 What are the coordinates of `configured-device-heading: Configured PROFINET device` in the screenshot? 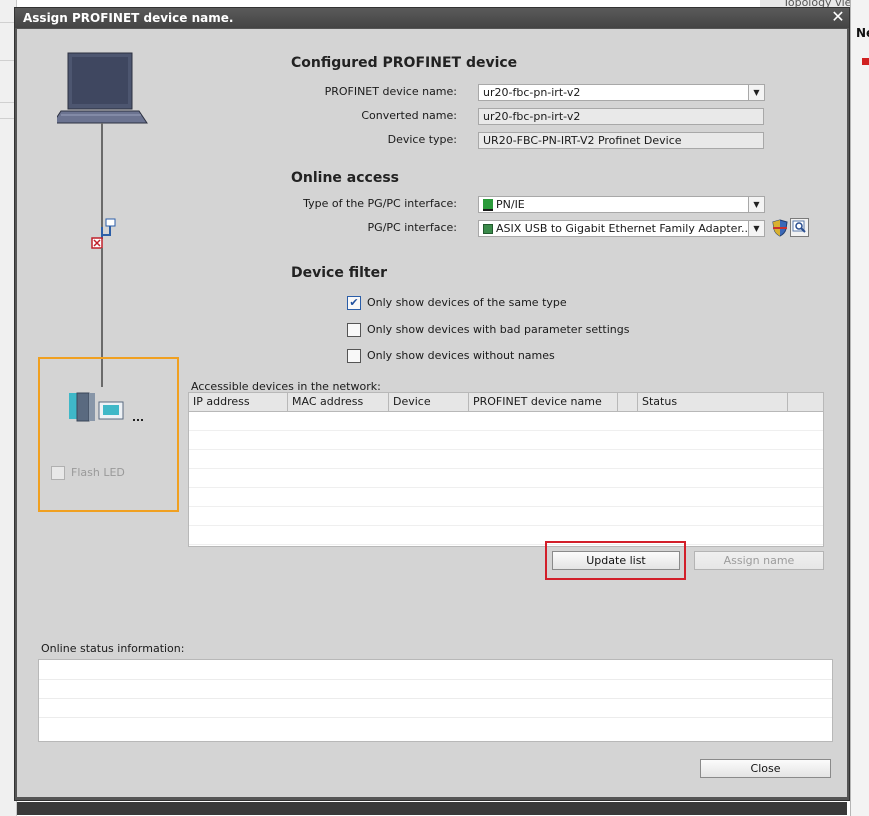 It's located at (404, 63).